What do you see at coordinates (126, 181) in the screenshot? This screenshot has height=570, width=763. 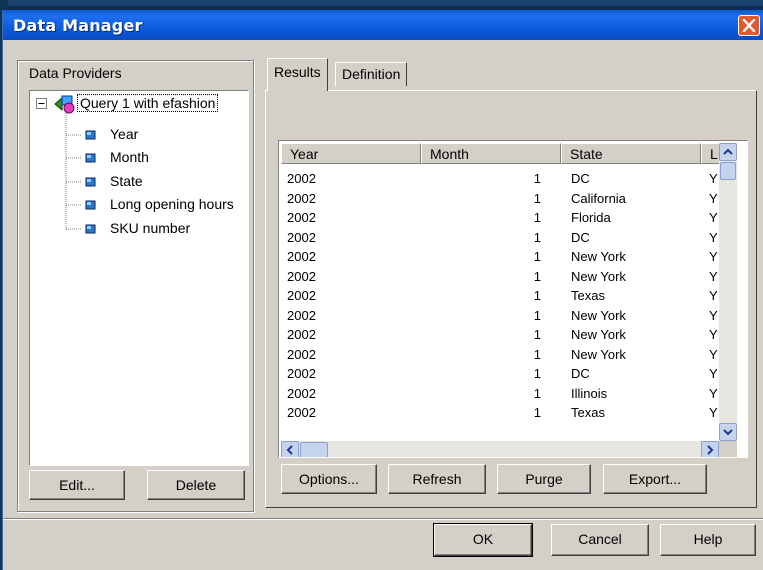 I see `tree-item-state: State` at bounding box center [126, 181].